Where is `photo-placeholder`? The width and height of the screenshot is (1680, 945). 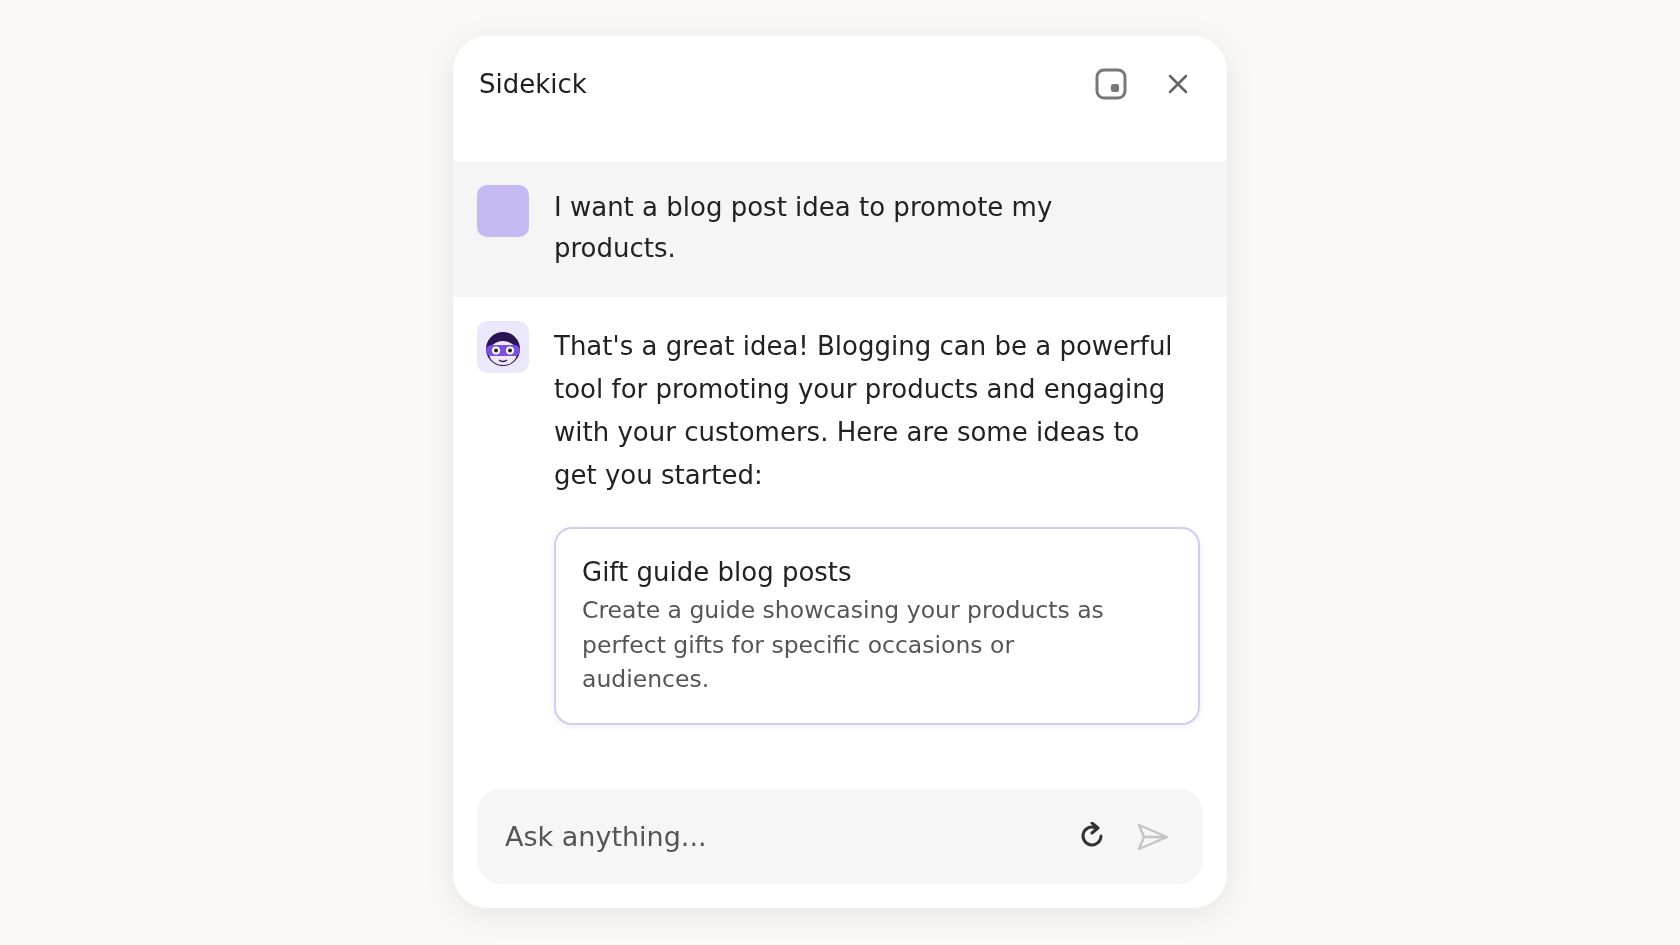
photo-placeholder is located at coordinates (503, 211).